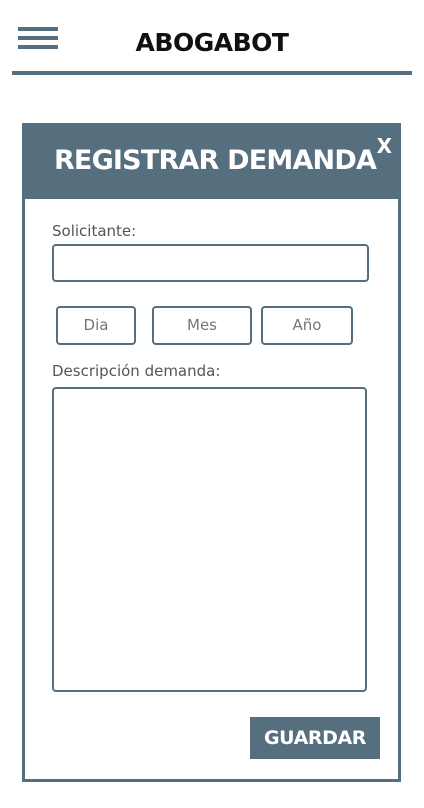 Image resolution: width=424 pixels, height=808 pixels. What do you see at coordinates (307, 325) in the screenshot?
I see `anio-input` at bounding box center [307, 325].